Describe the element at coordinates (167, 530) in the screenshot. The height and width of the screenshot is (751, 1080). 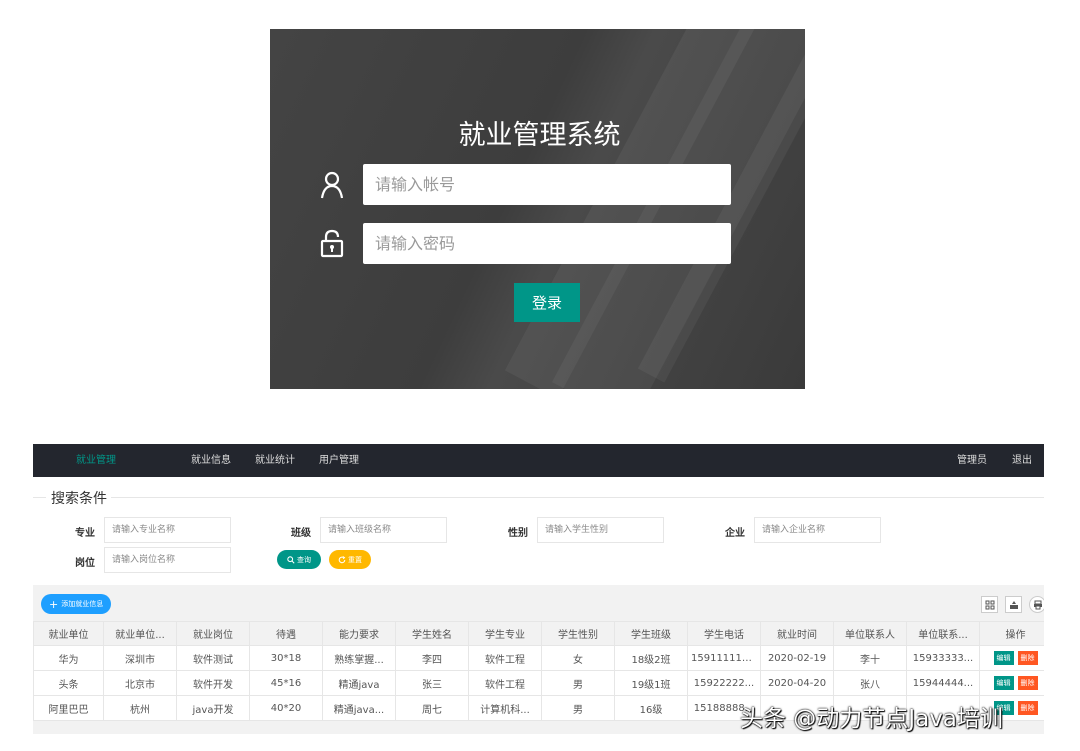
I see `major-input` at that location.